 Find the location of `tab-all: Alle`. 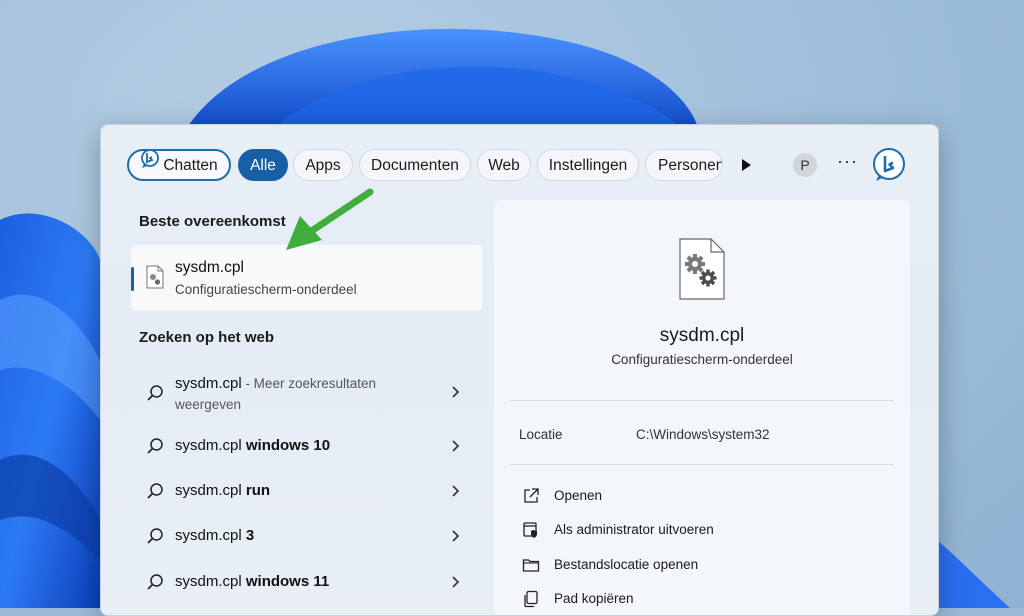

tab-all: Alle is located at coordinates (263, 165).